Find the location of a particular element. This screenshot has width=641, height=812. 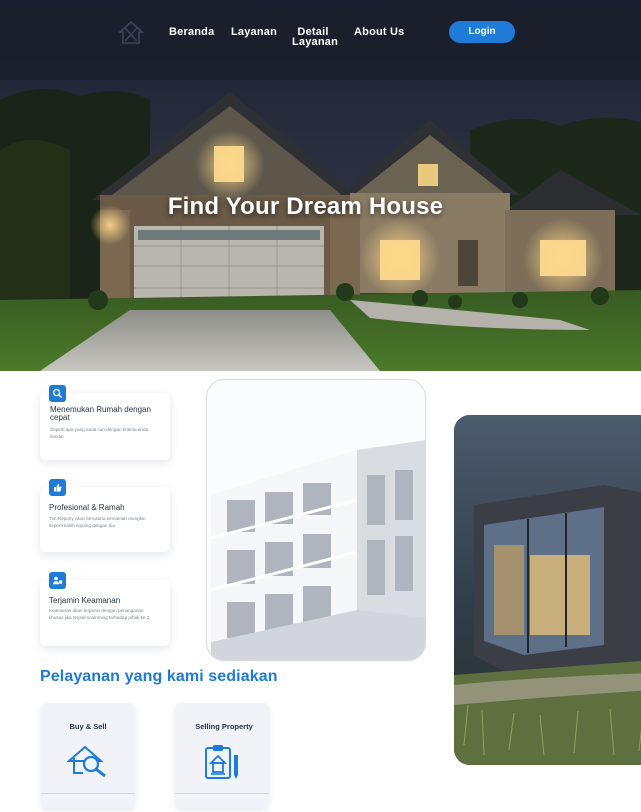

service-card-buy-sell: Buy & Sell is located at coordinates (88, 755).